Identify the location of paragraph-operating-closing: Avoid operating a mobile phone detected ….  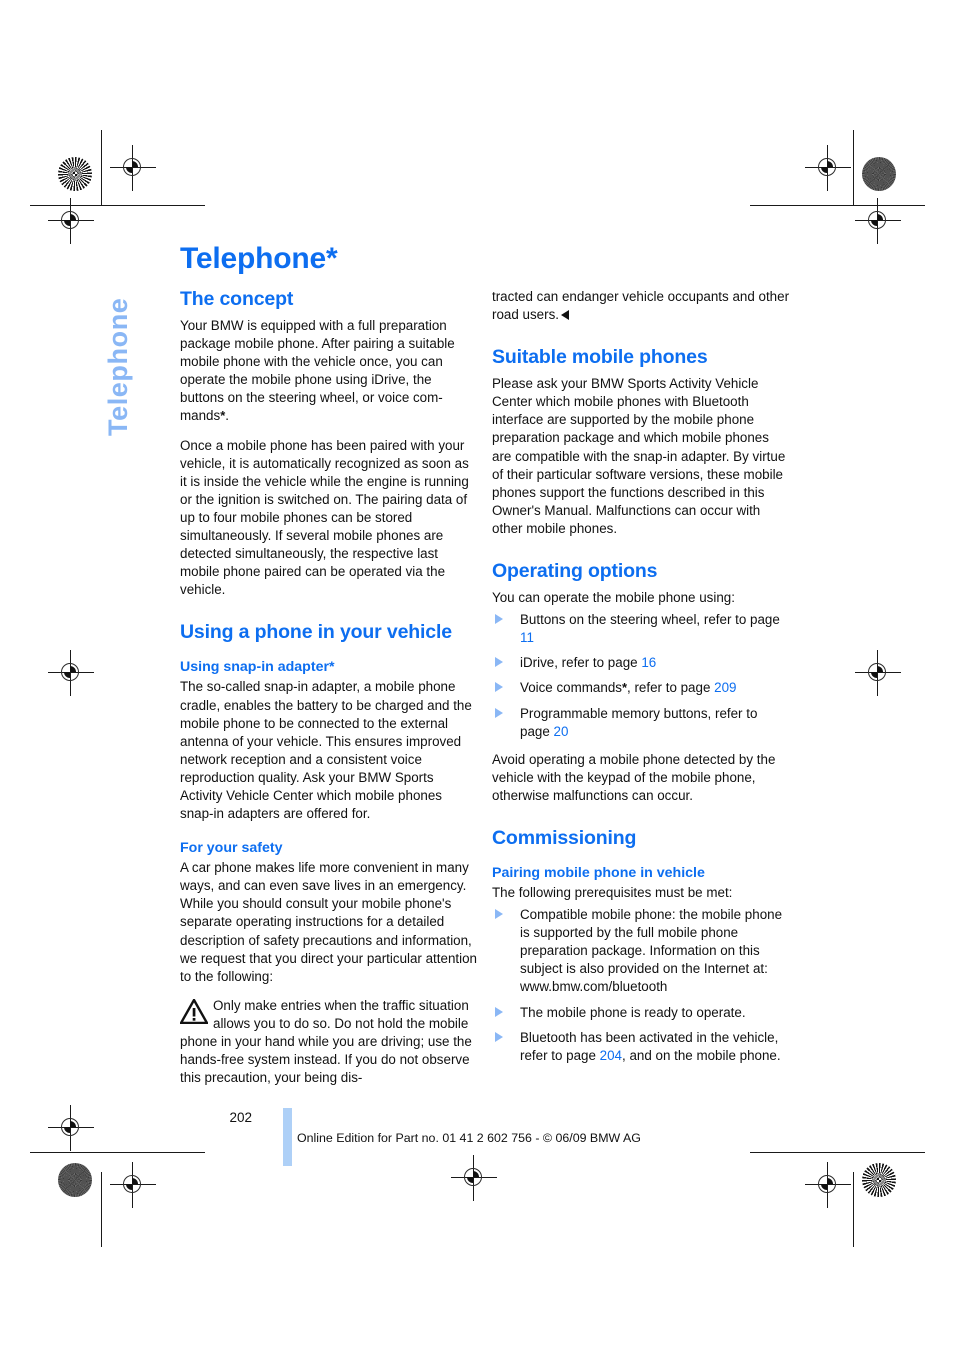
(634, 777).